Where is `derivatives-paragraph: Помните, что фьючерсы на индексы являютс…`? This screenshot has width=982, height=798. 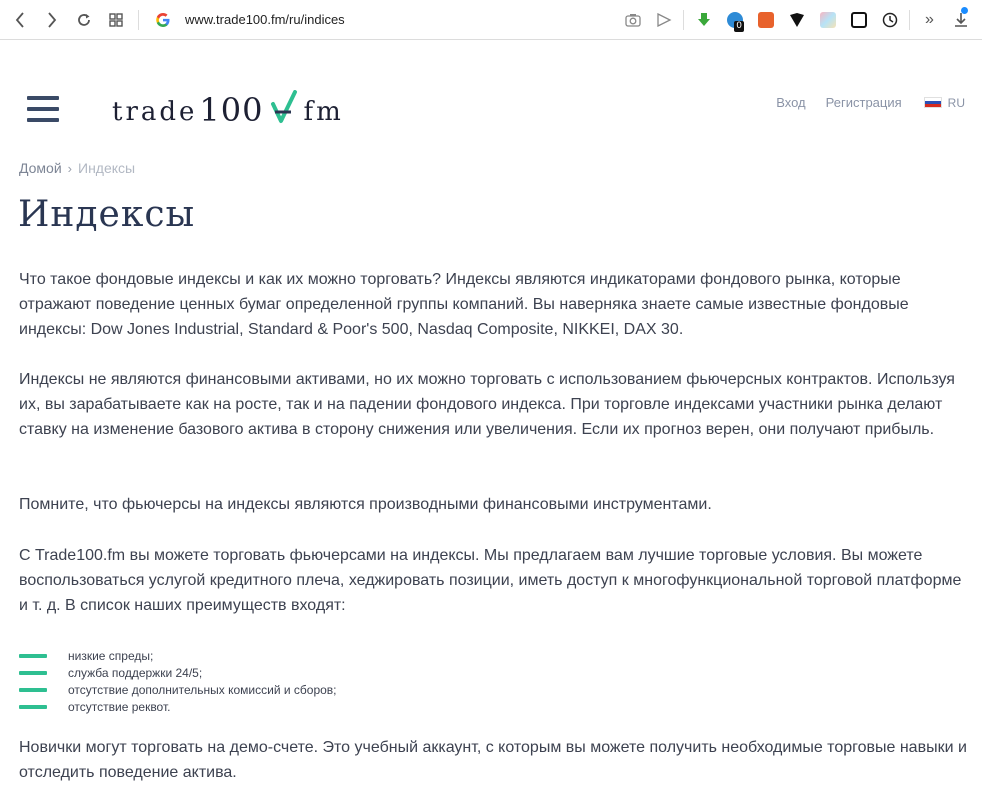
derivatives-paragraph: Помните, что фьючерсы на индексы являютс… is located at coordinates (365, 504).